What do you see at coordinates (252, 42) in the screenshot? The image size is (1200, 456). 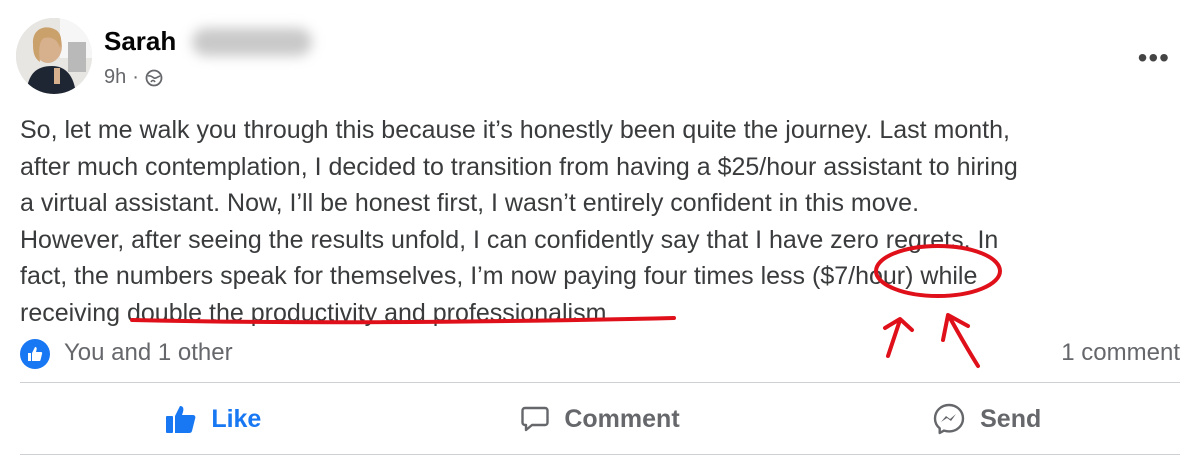 I see `redacted-last-name` at bounding box center [252, 42].